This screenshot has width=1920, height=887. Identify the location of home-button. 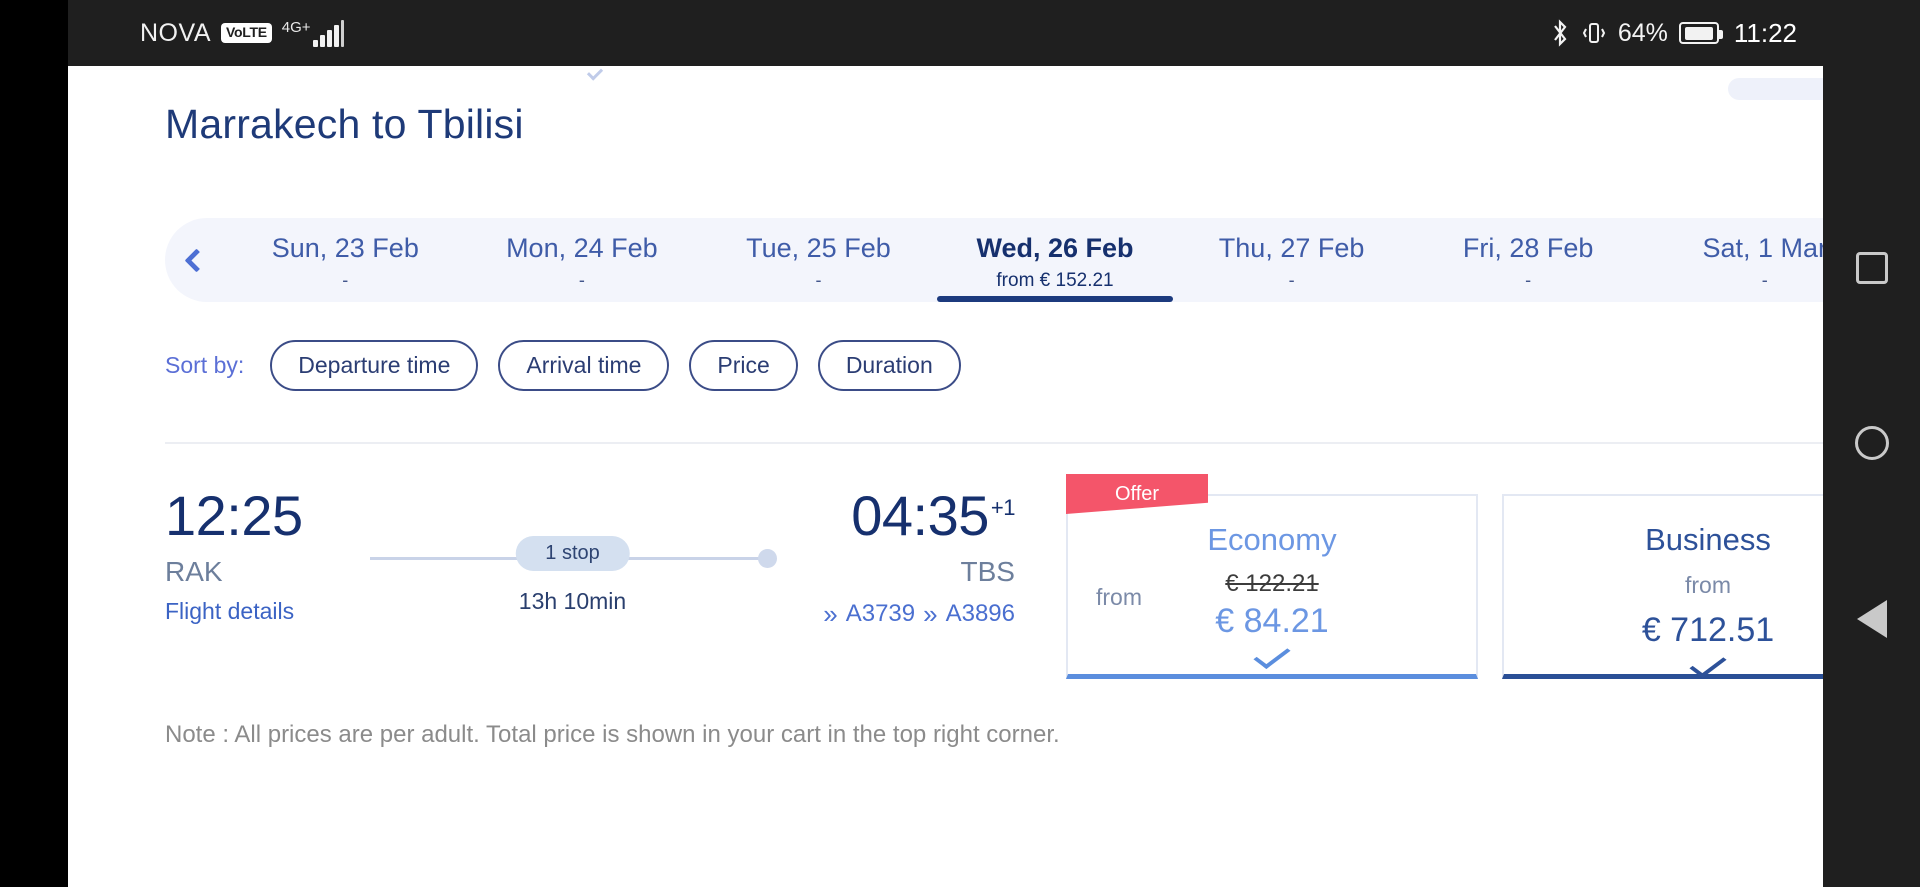
(1872, 443).